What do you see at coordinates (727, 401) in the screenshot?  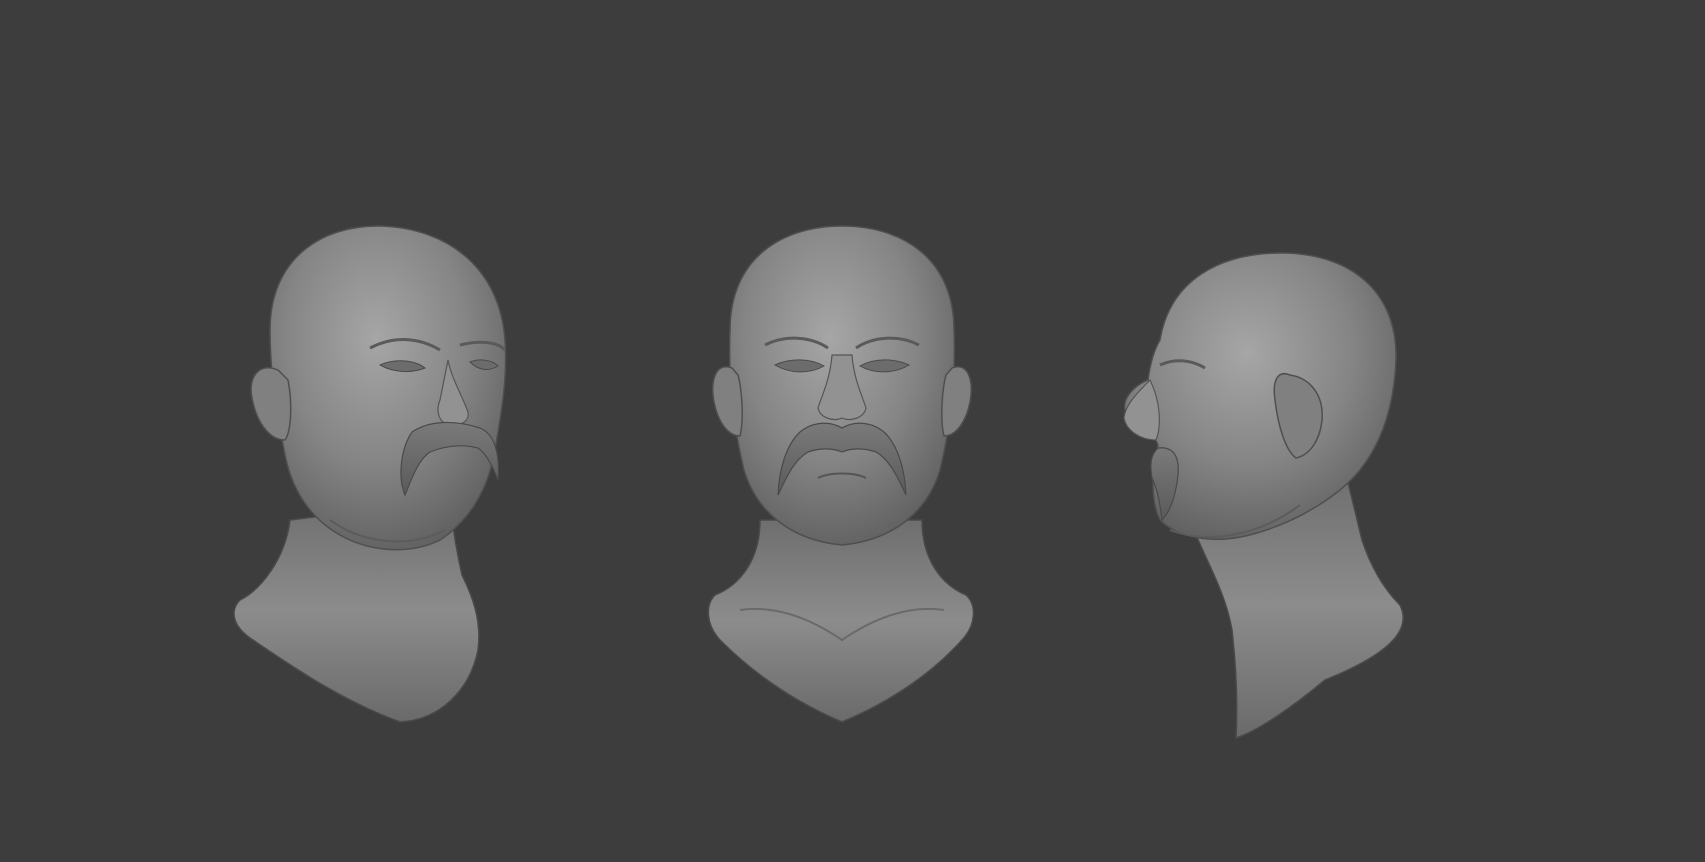 I see `left-ear` at bounding box center [727, 401].